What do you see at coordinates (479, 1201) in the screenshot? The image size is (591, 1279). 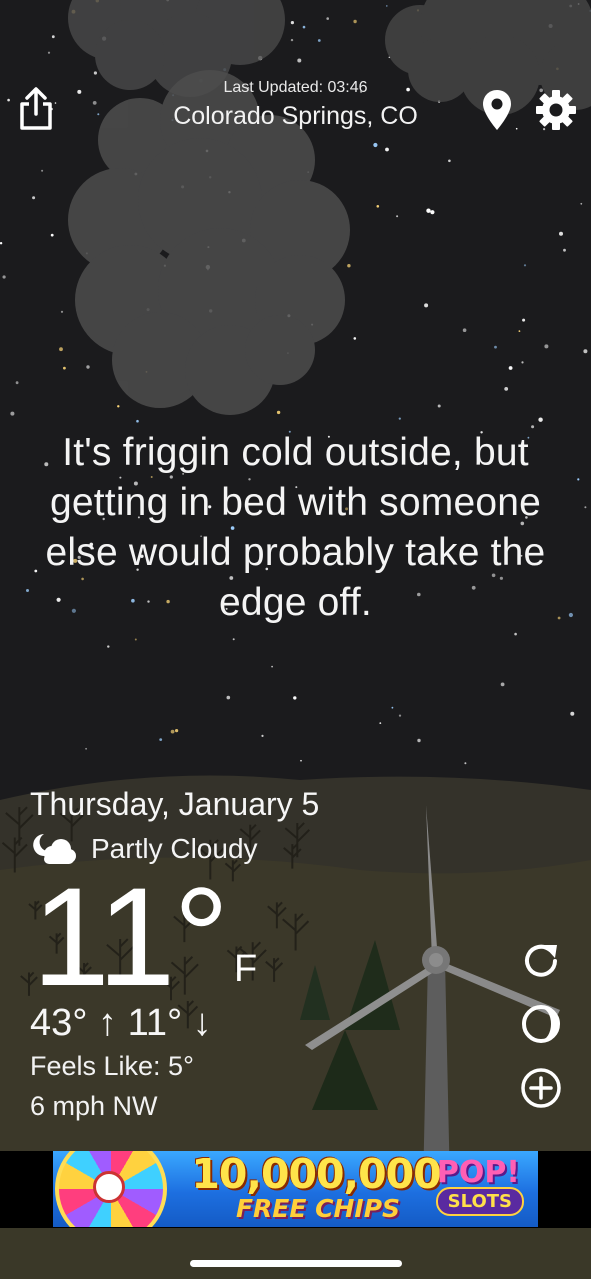 I see `ad-brand-sub: SLOTS` at bounding box center [479, 1201].